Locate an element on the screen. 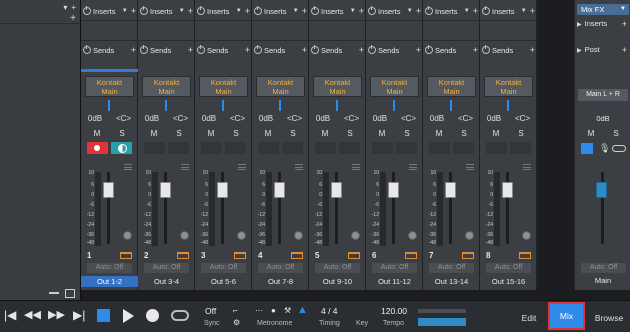 The image size is (630, 332). monitor-icon is located at coordinates (587, 148).